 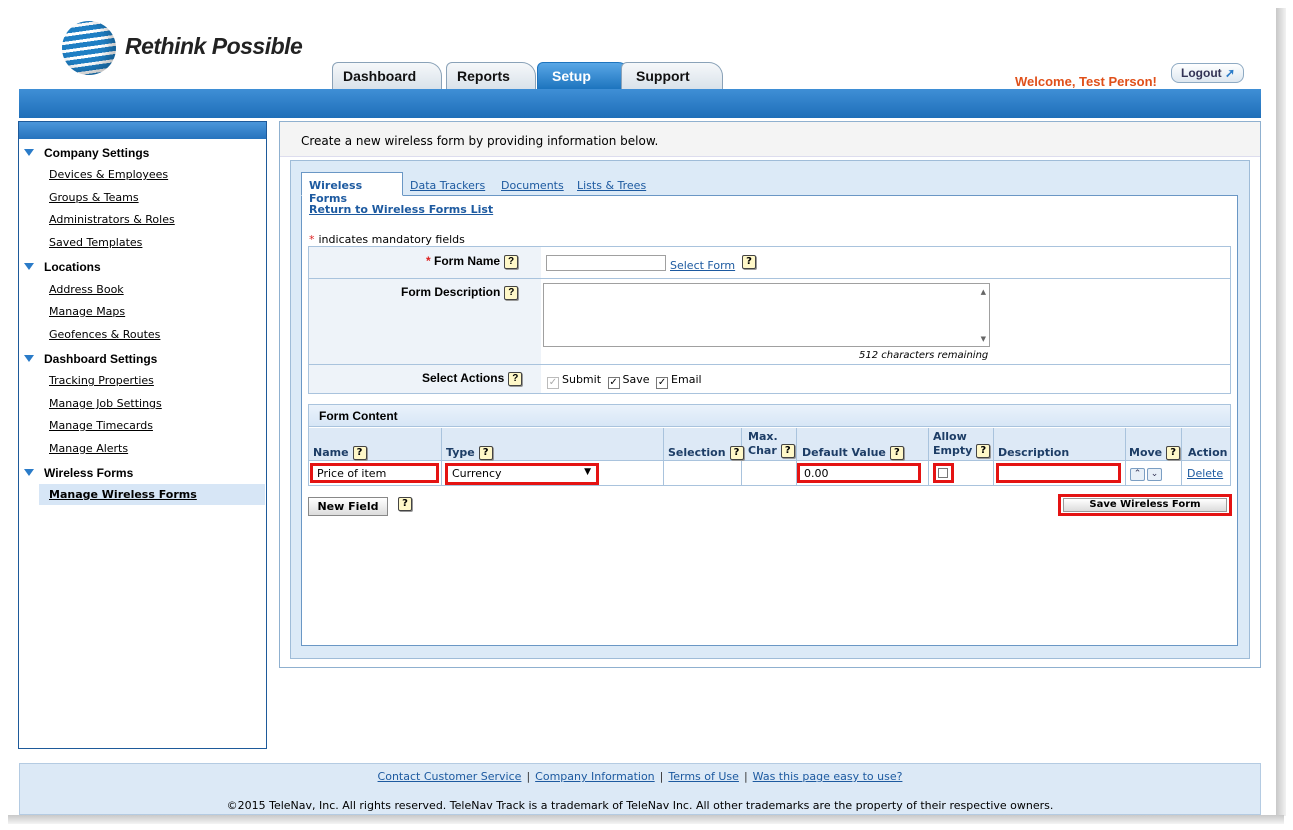 What do you see at coordinates (606, 263) in the screenshot?
I see `form-name-input` at bounding box center [606, 263].